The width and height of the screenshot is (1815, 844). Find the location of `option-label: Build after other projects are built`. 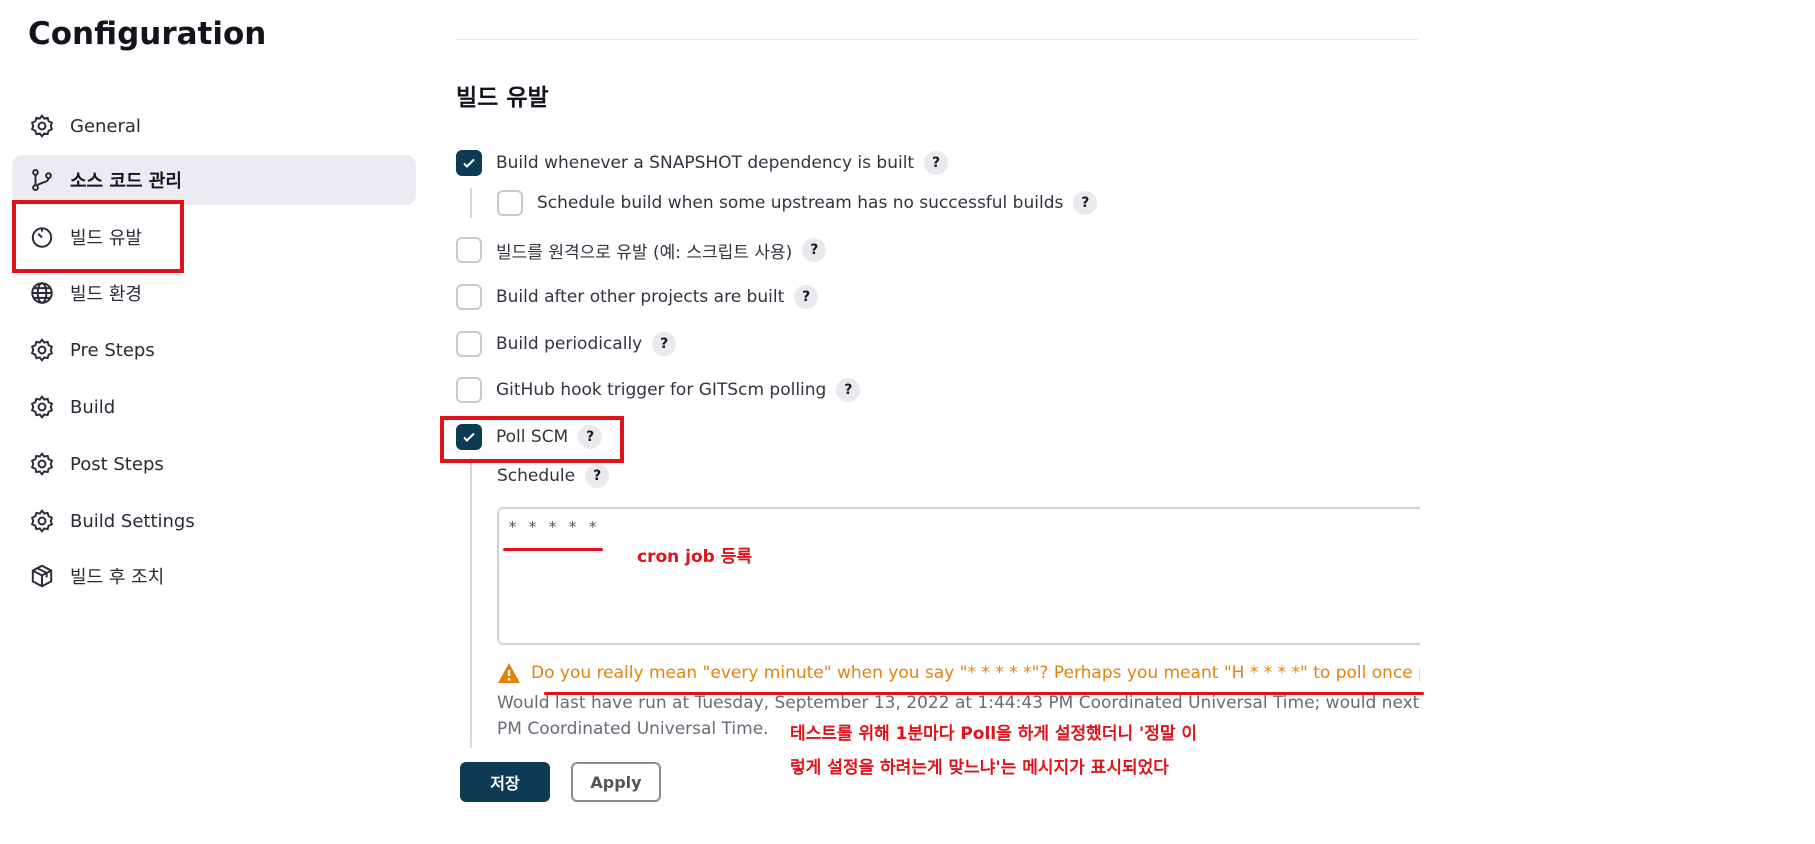

option-label: Build after other projects are built is located at coordinates (640, 297).